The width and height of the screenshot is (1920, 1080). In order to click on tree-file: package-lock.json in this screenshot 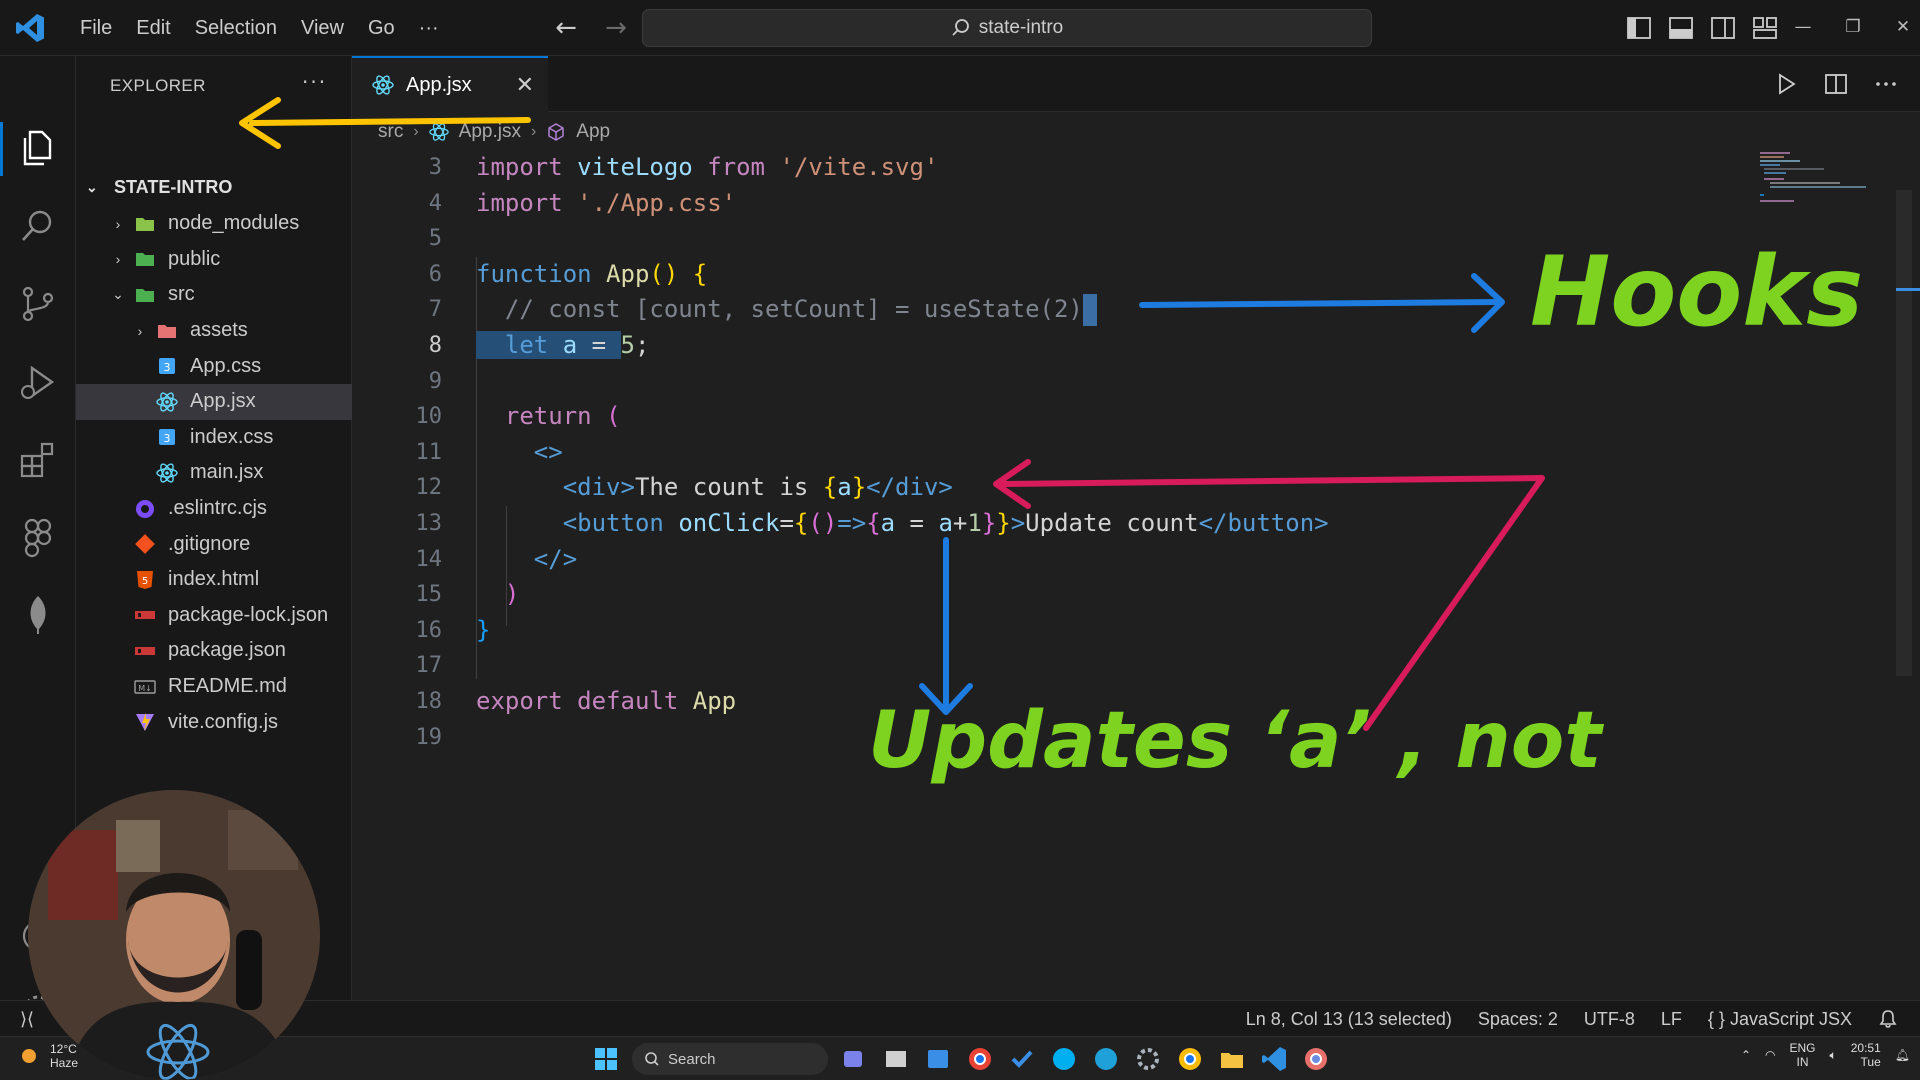, I will do `click(214, 616)`.